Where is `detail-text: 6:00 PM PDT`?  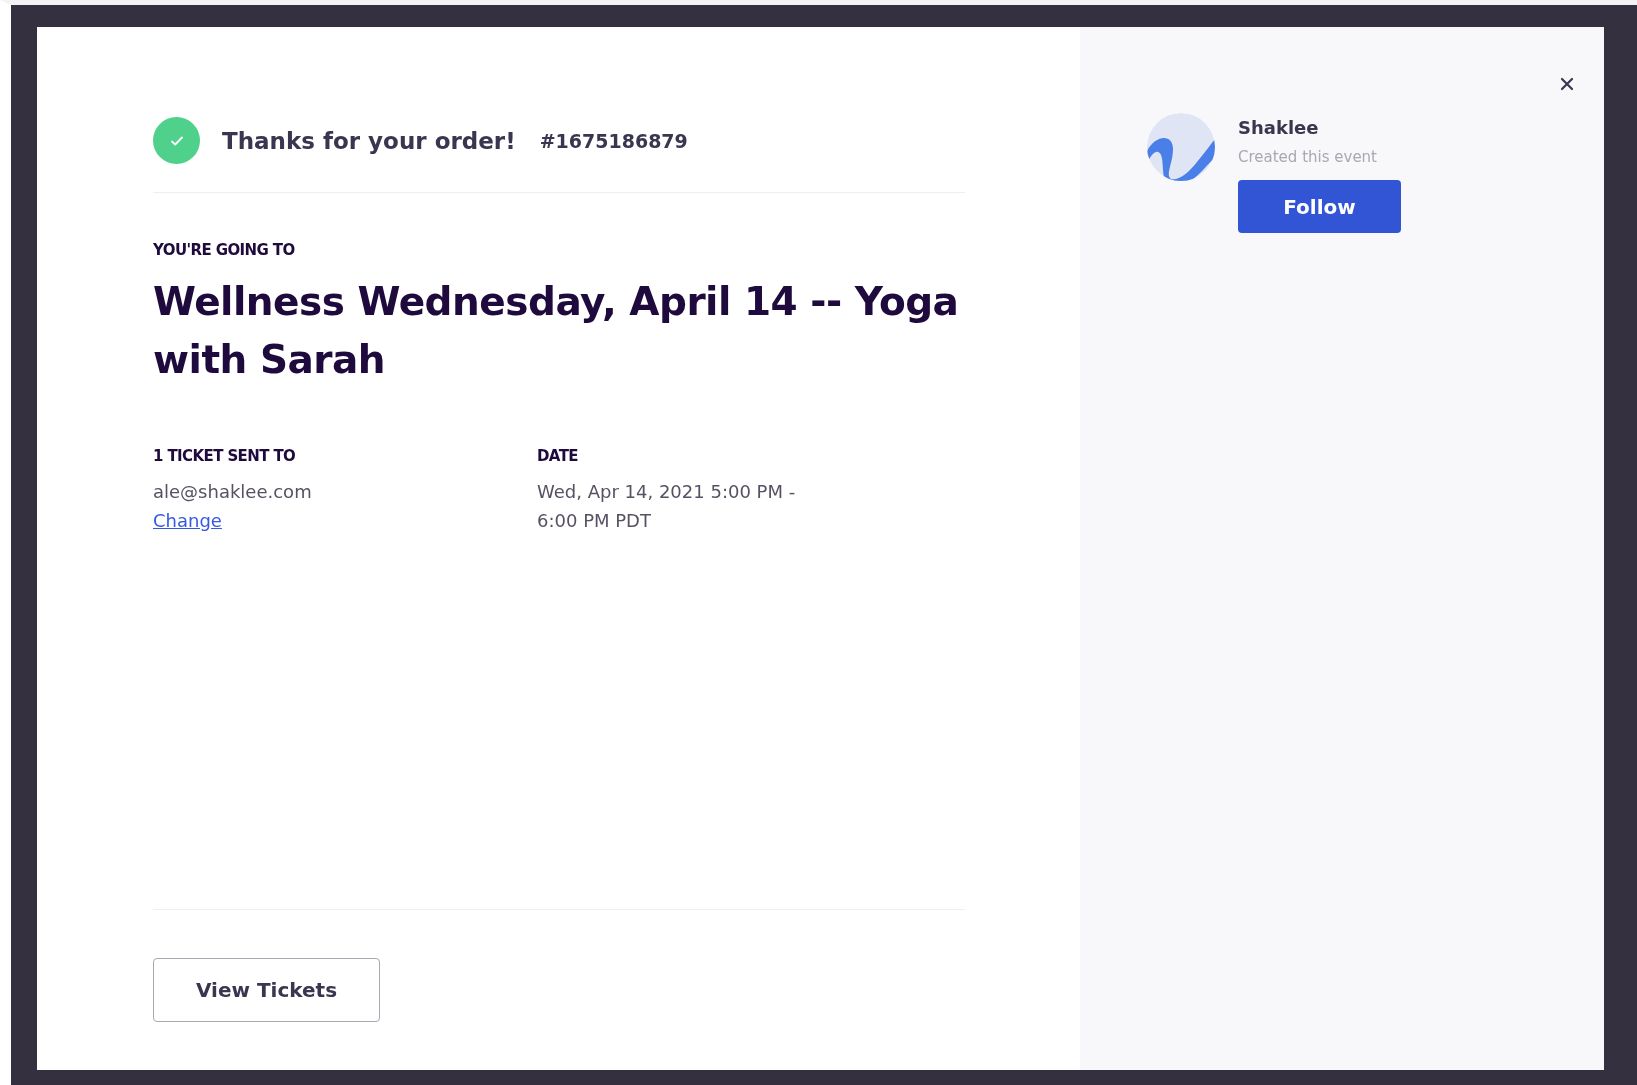
detail-text: 6:00 PM PDT is located at coordinates (594, 521).